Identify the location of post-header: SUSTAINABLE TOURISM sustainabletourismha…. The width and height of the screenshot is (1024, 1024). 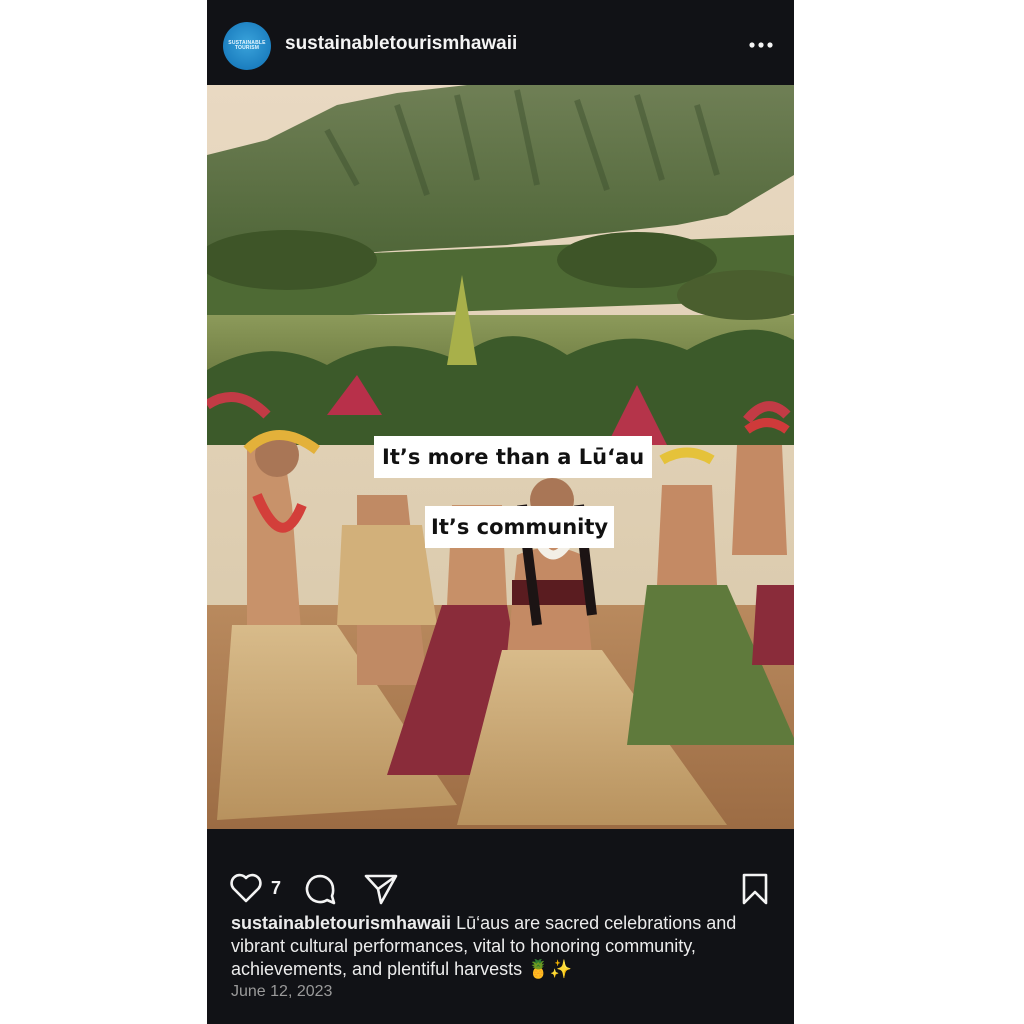
(500, 42).